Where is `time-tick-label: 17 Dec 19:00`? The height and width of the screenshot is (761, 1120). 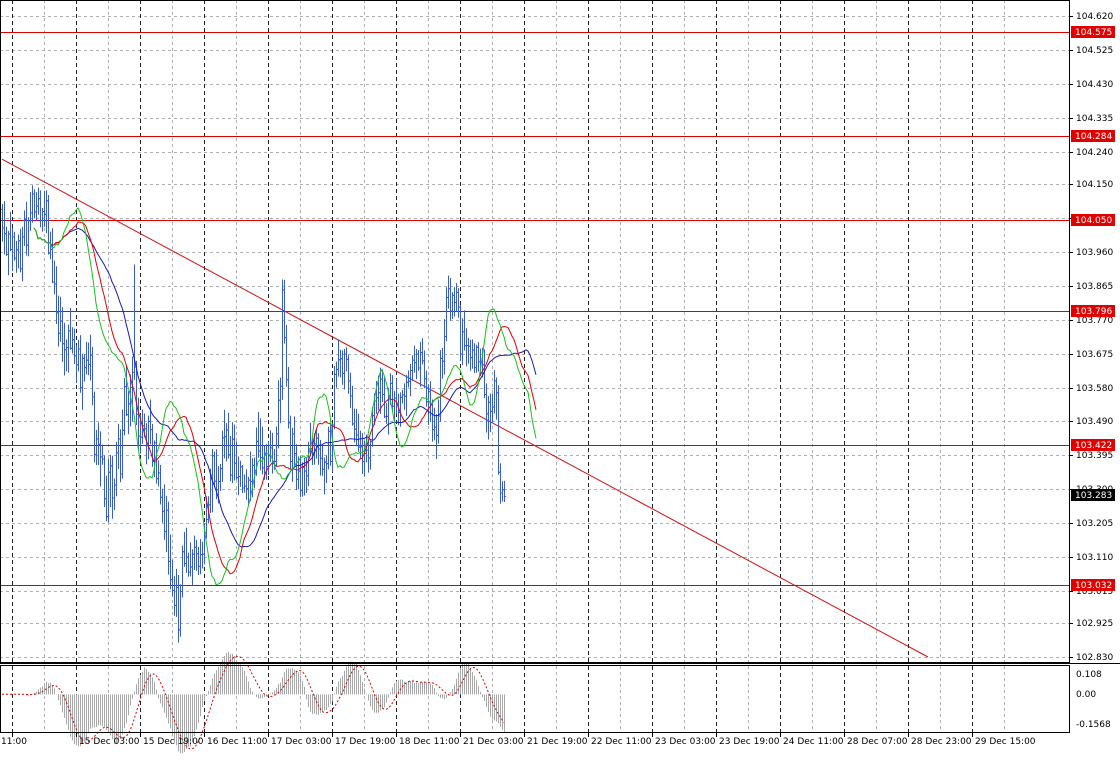
time-tick-label: 17 Dec 19:00 is located at coordinates (365, 742).